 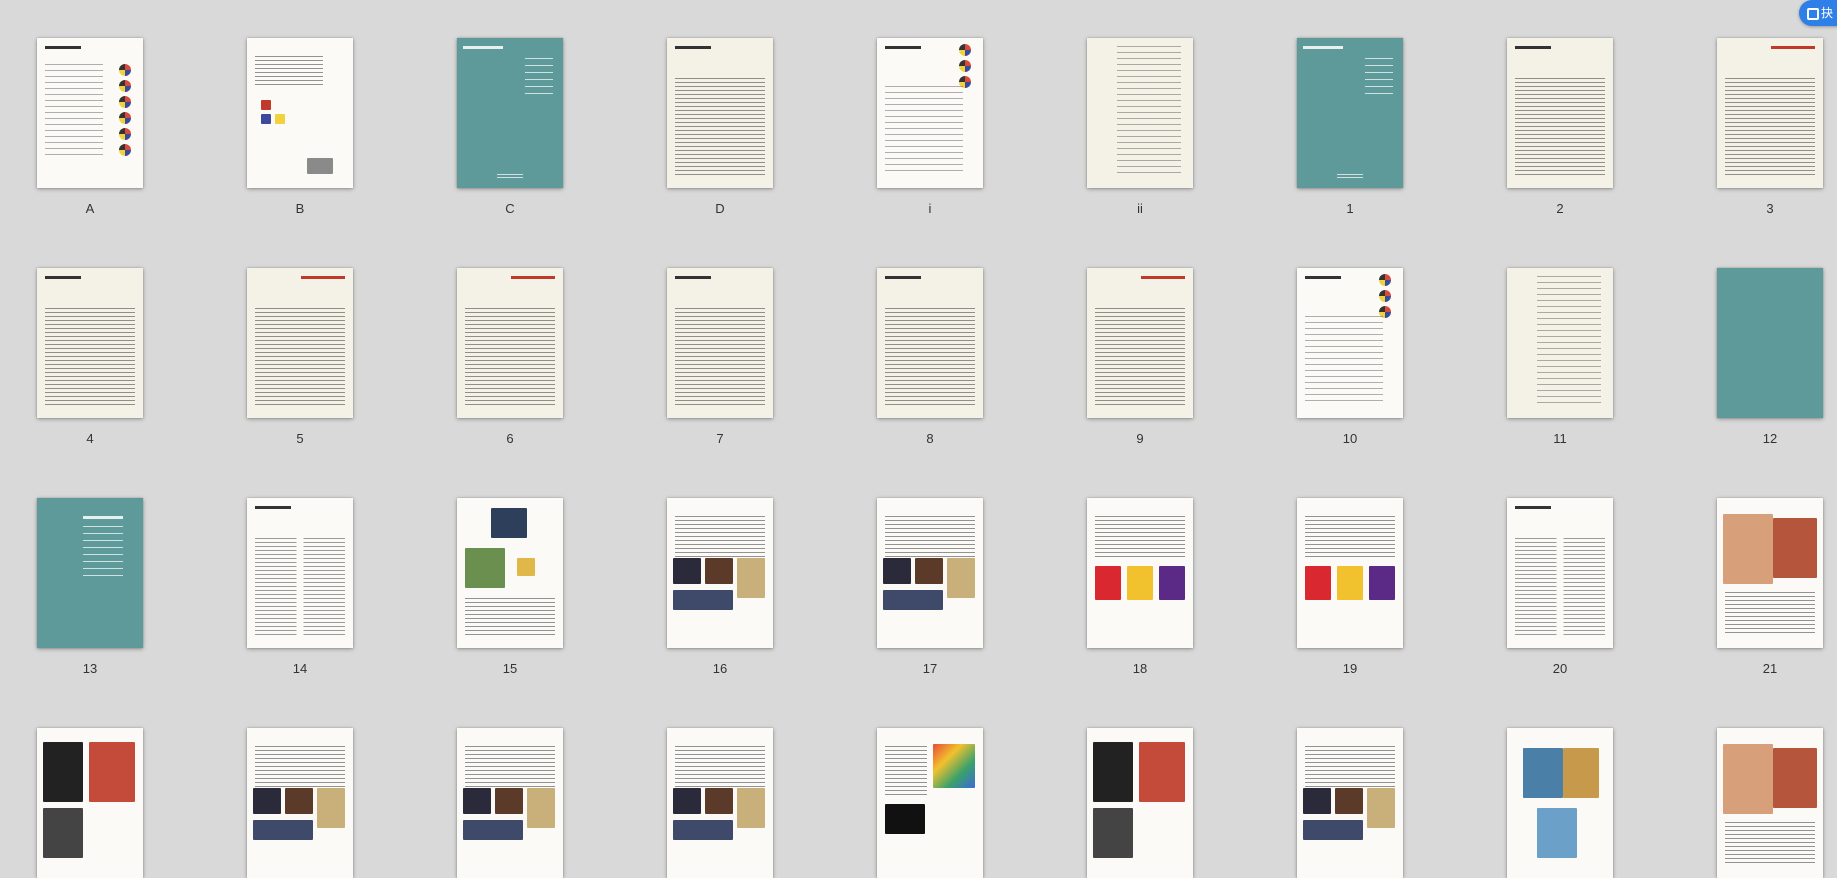 I want to click on color-grid-image, so click(x=954, y=766).